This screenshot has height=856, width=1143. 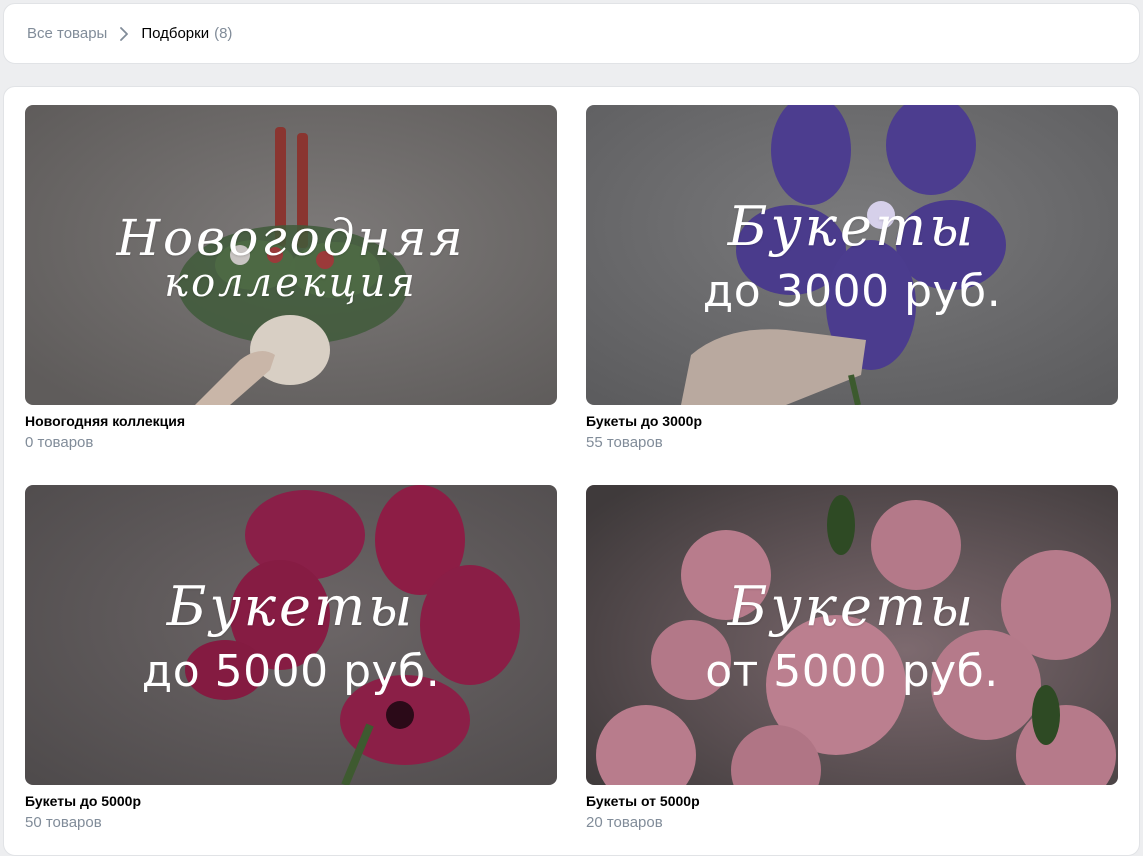 What do you see at coordinates (291, 801) in the screenshot?
I see `album-title: Букеты до 5000р` at bounding box center [291, 801].